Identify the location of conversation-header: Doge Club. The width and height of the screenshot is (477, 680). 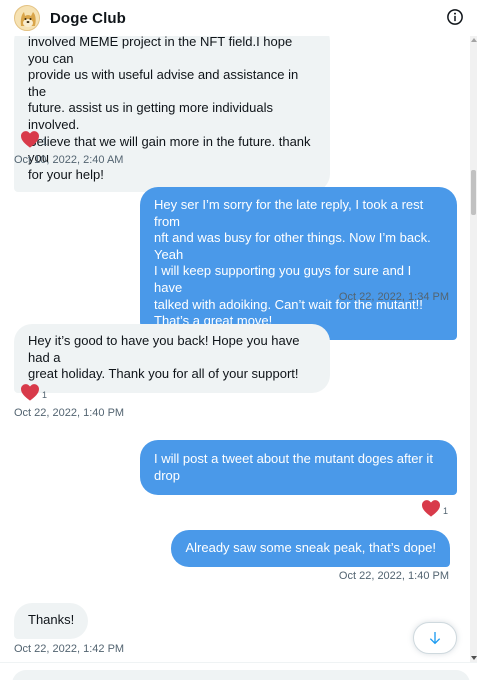
(235, 18).